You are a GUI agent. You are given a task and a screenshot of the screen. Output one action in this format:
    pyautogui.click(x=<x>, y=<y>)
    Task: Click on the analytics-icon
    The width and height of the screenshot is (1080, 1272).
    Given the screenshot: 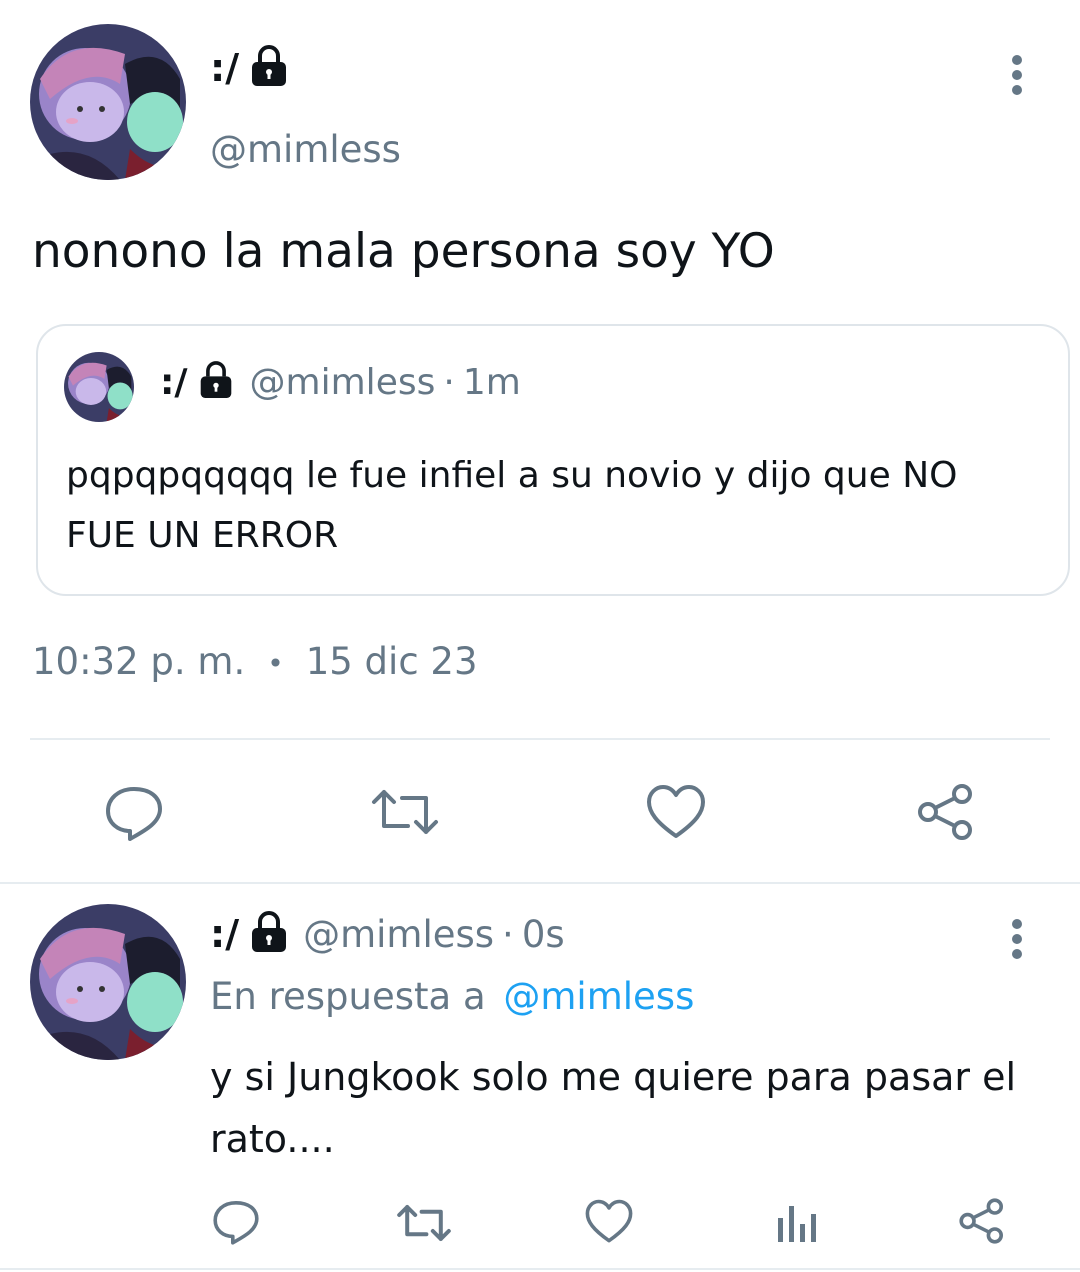 What is the action you would take?
    pyautogui.click(x=797, y=1223)
    